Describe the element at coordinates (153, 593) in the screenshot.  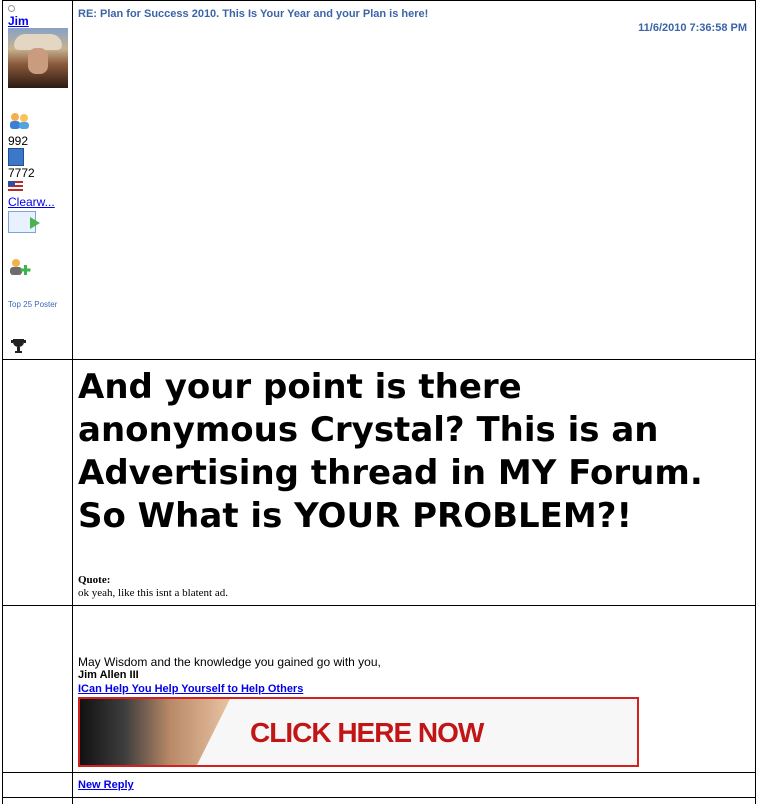
I see `quote-text: ok yeah, like this isnt a blatent ad.` at that location.